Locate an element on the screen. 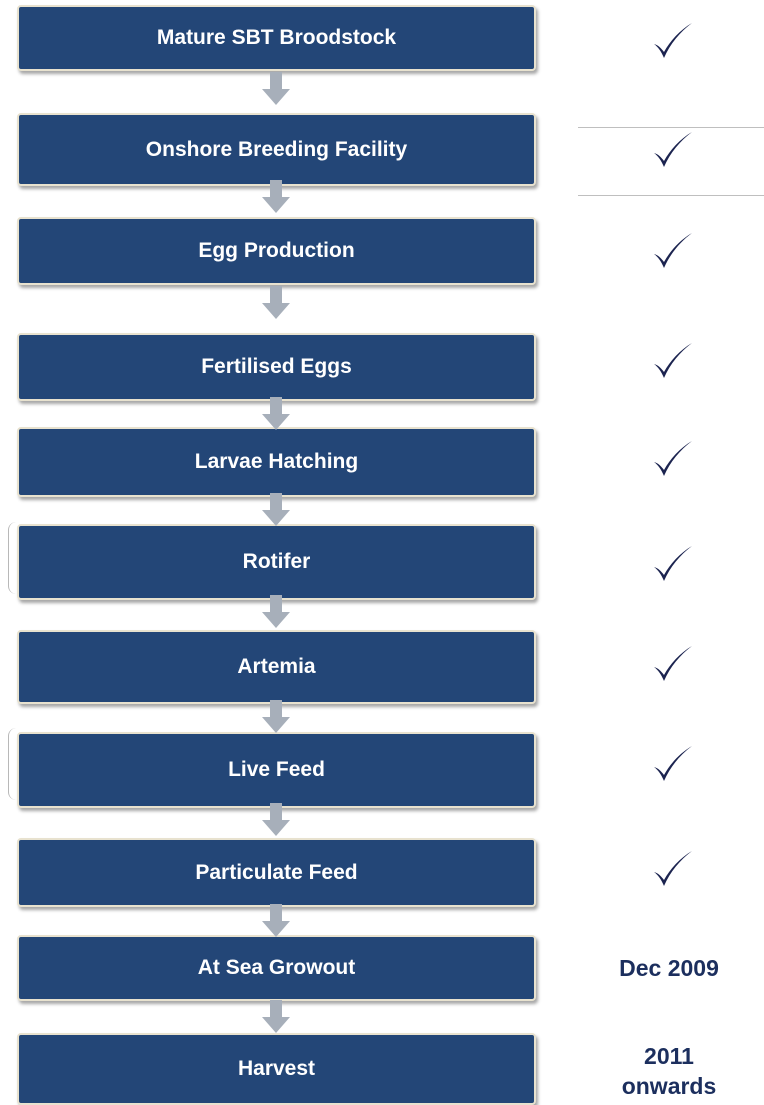 This screenshot has width=764, height=1105. step-box-rotifer: Rotifer is located at coordinates (276, 562).